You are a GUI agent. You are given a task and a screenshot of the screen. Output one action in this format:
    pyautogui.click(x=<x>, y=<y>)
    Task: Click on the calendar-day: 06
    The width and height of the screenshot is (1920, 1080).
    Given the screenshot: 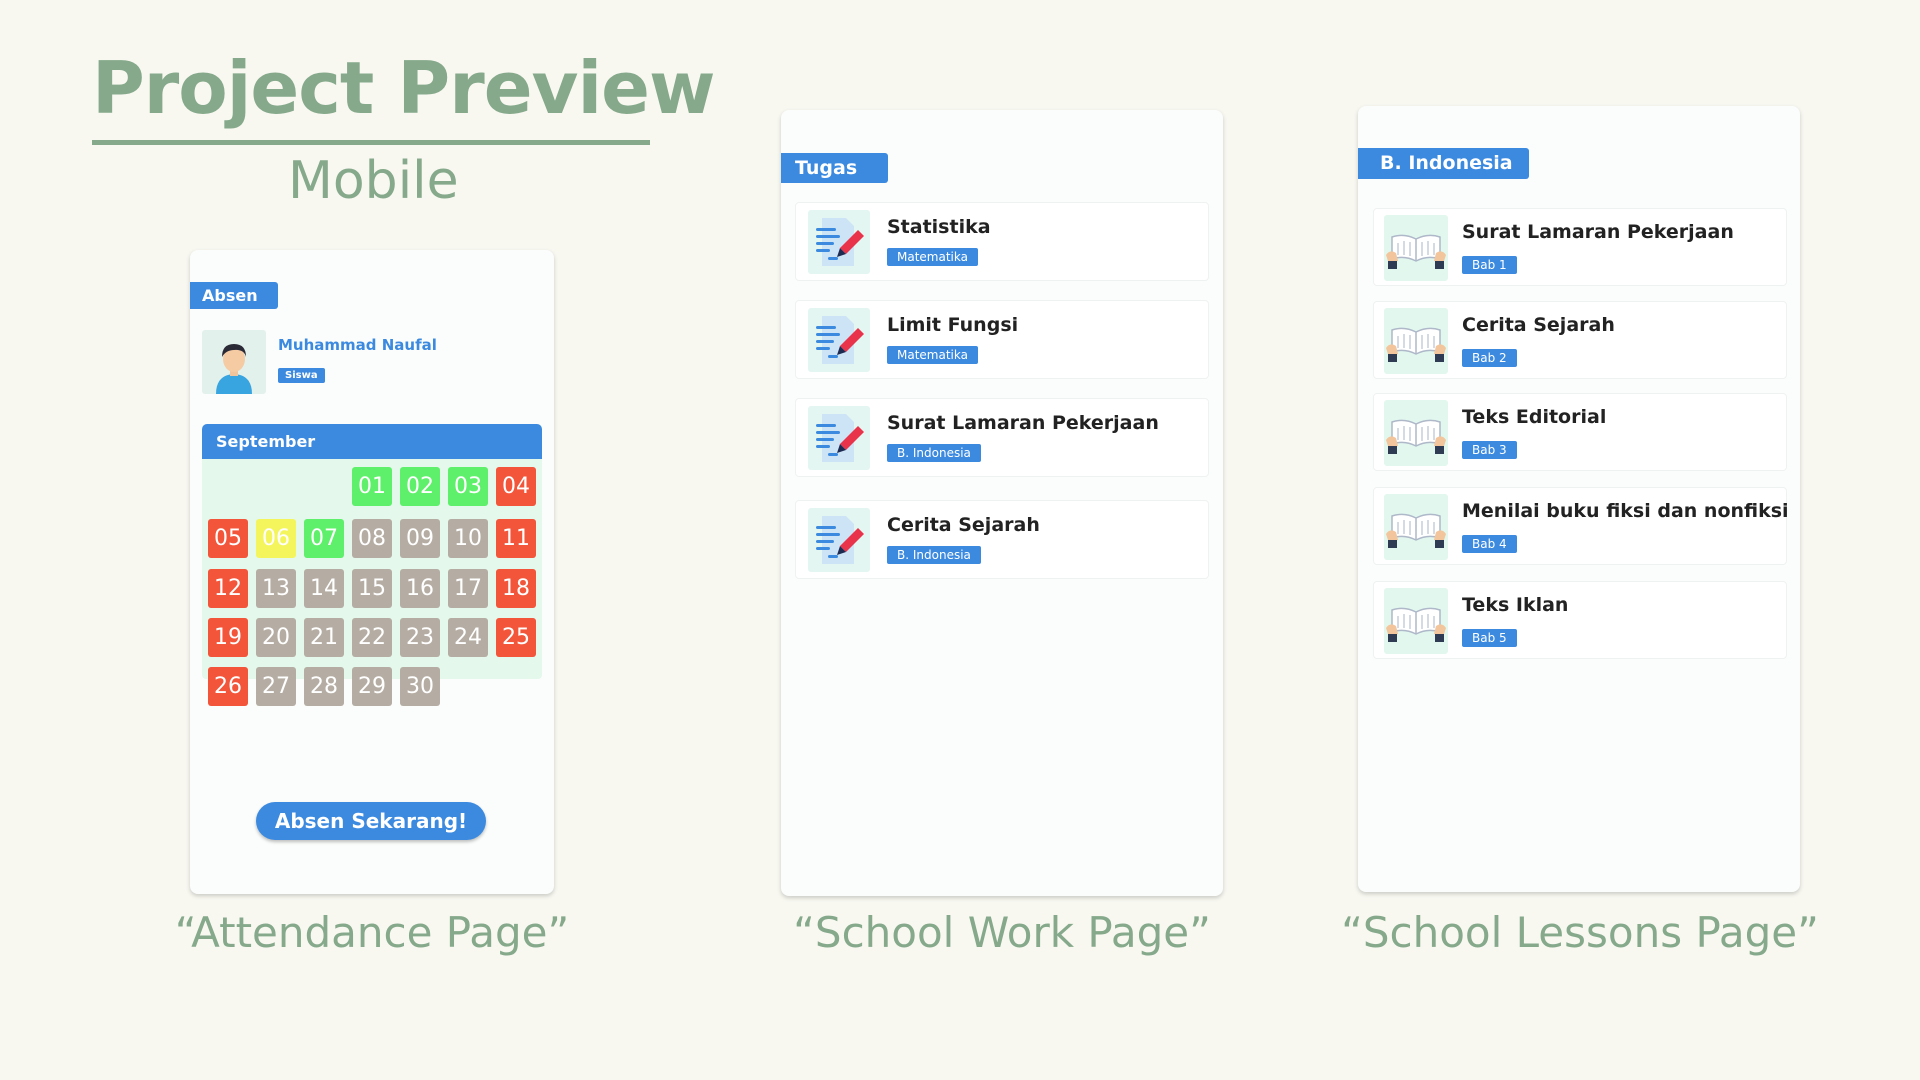 What is the action you would take?
    pyautogui.click(x=276, y=538)
    